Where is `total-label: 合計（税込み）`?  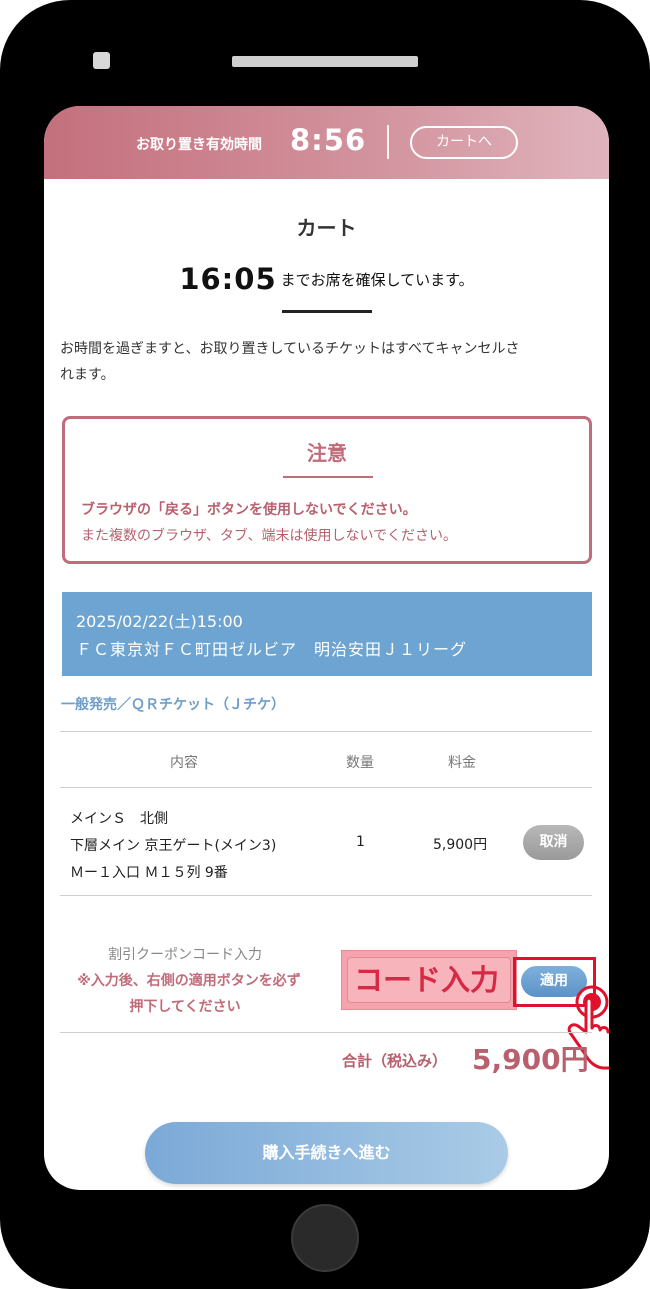 total-label: 合計（税込み） is located at coordinates (395, 1061).